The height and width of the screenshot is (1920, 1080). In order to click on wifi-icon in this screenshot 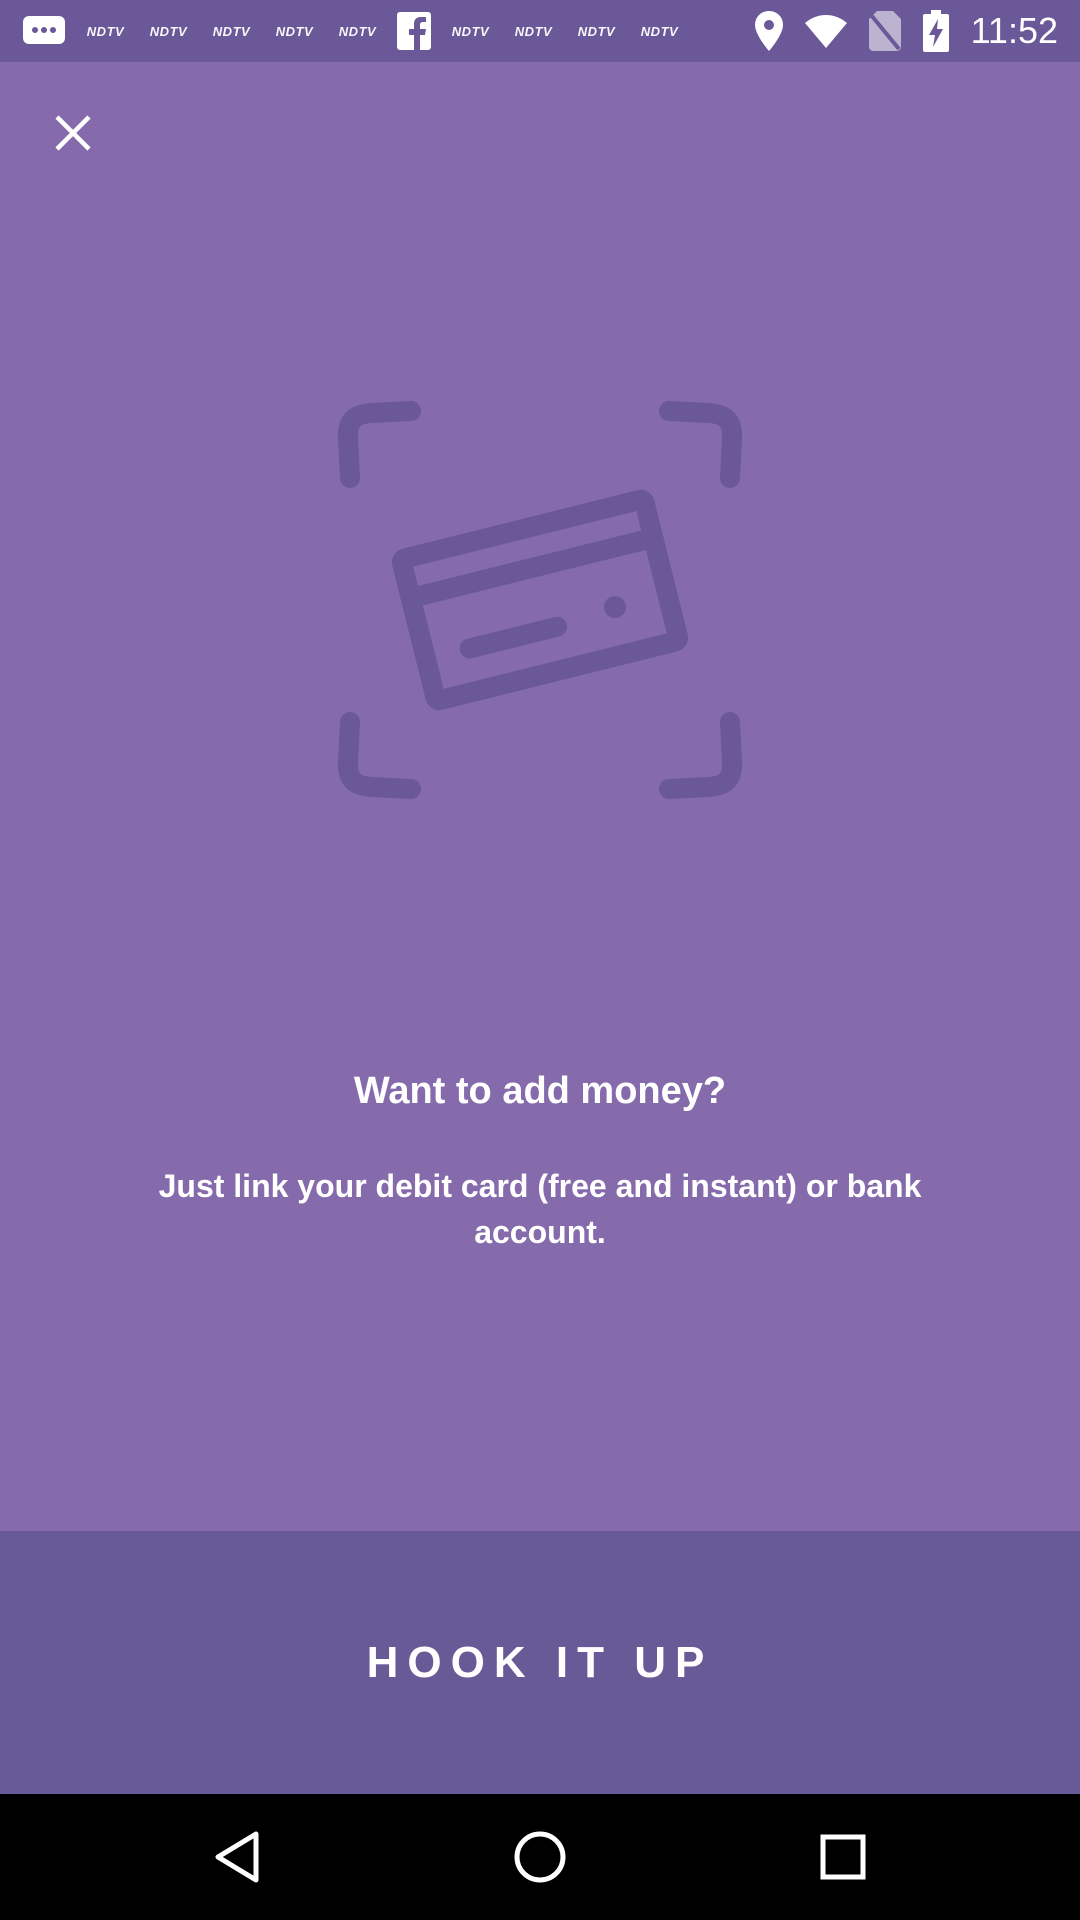, I will do `click(825, 31)`.